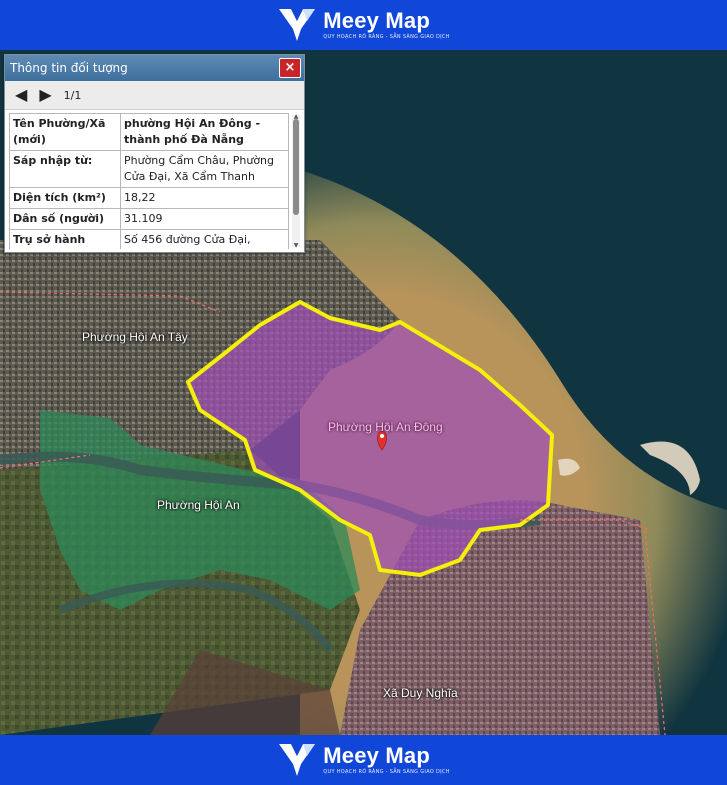  What do you see at coordinates (204, 239) in the screenshot?
I see `row-value: Số 456 đường Cửa Đại, phường Hội An Đông` at bounding box center [204, 239].